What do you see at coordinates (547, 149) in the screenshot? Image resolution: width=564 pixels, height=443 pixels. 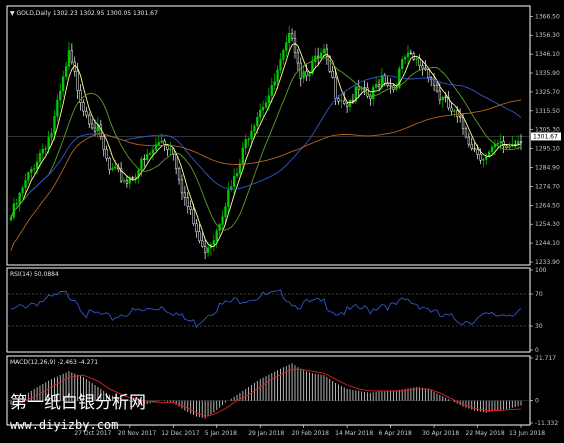 I see `price-tick-label: 1295.10` at bounding box center [547, 149].